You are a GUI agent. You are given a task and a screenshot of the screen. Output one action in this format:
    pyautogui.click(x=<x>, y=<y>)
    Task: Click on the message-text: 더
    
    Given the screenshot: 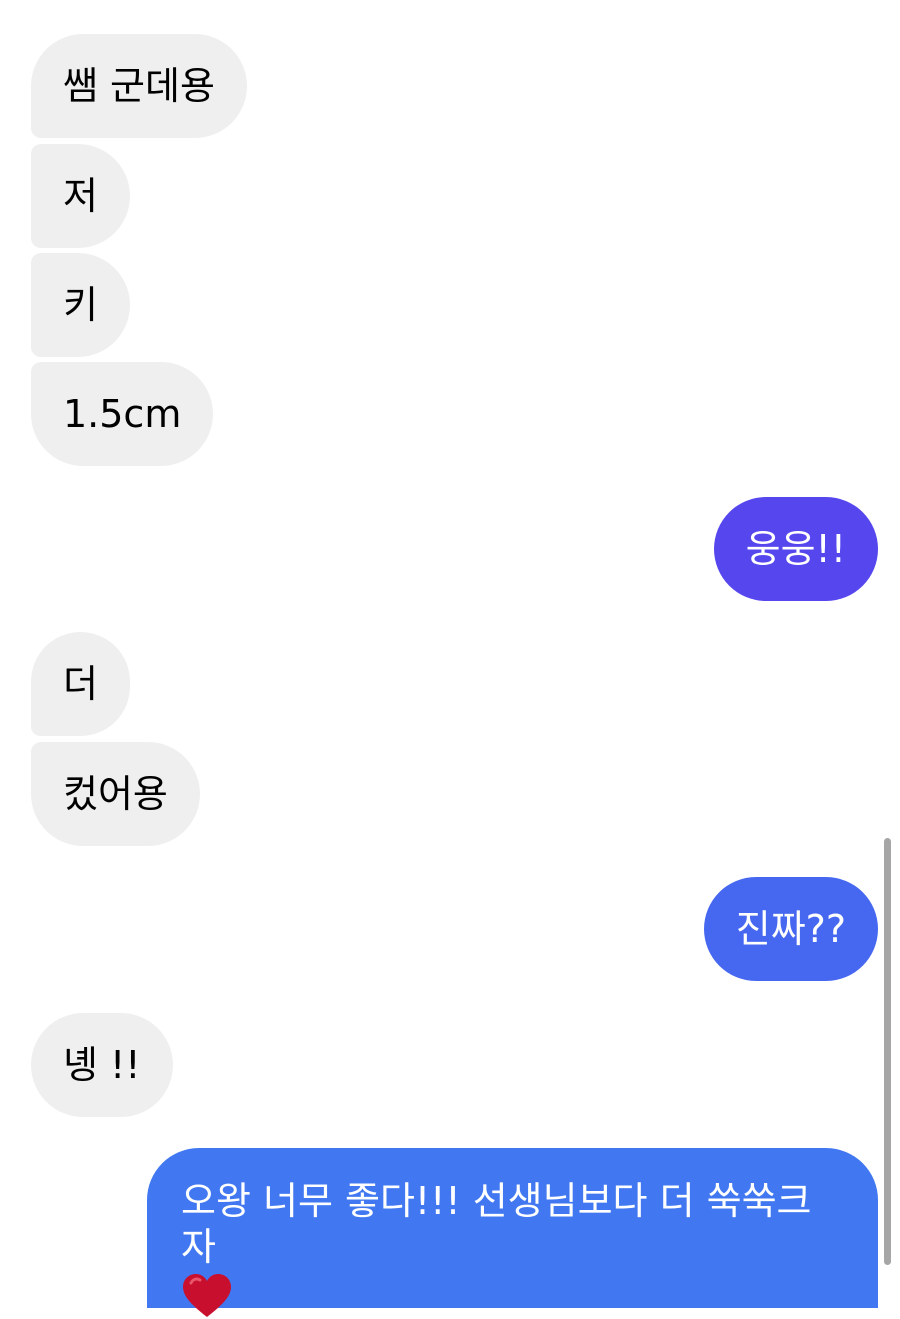 What is the action you would take?
    pyautogui.click(x=80, y=684)
    